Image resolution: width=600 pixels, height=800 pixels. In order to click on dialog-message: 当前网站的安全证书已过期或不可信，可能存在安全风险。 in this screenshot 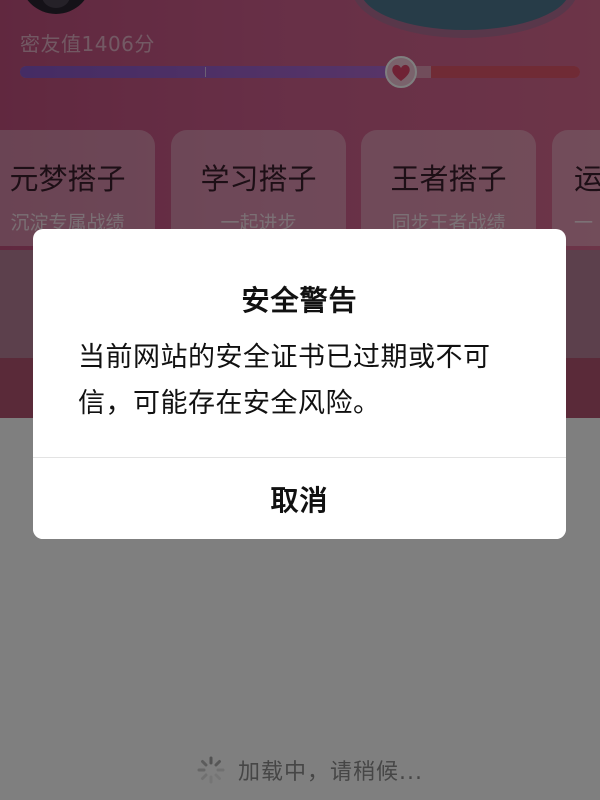, I will do `click(284, 380)`.